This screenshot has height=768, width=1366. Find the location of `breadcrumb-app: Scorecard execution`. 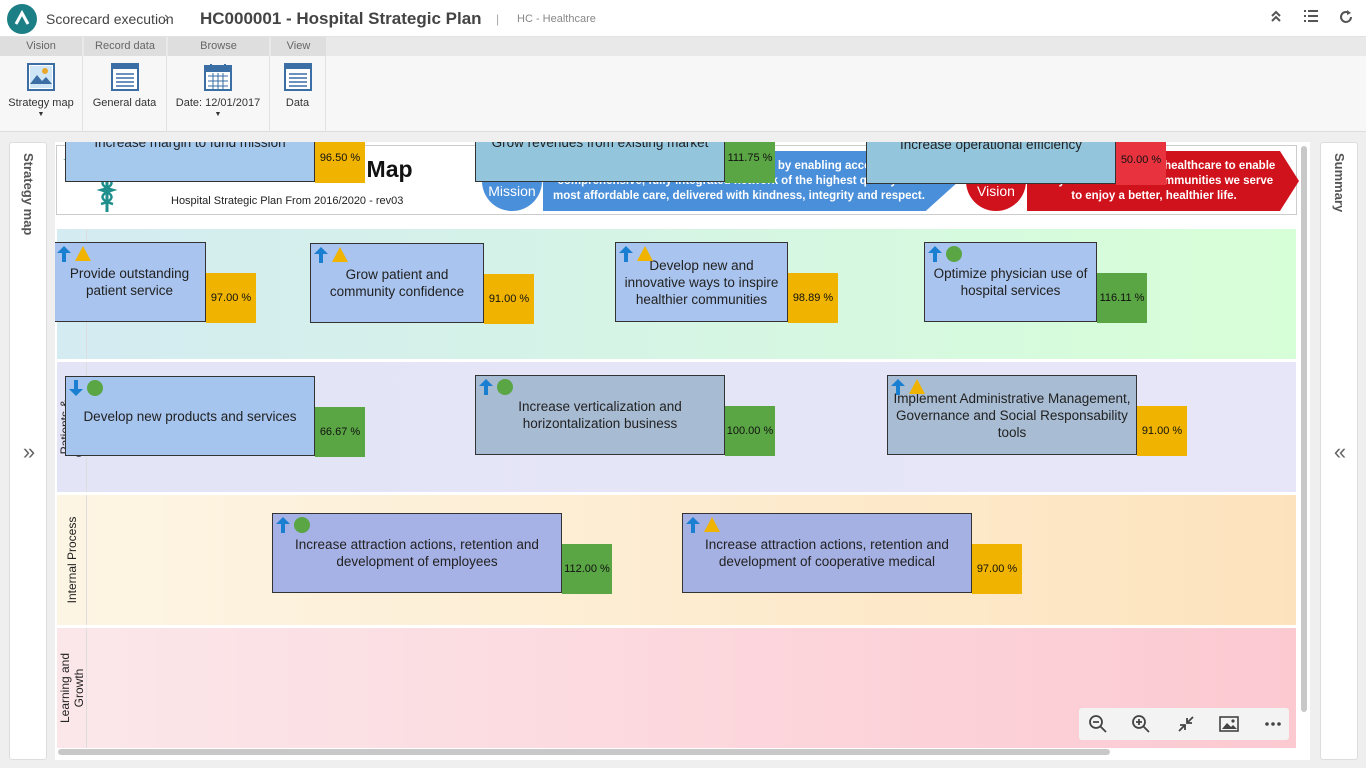

breadcrumb-app: Scorecard execution is located at coordinates (110, 19).